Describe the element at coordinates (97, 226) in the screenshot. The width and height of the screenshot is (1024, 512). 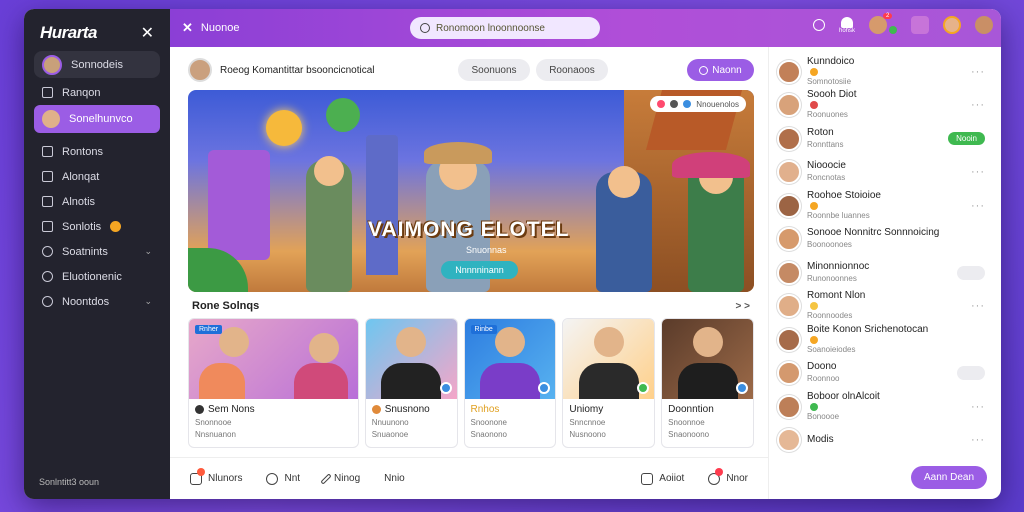
I see `sidebar-item-sonlotis: Sonlotis` at that location.